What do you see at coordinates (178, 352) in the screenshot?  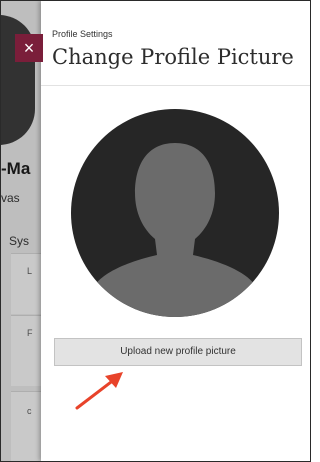 I see `upload-new-profile-picture-button: Upload new profile picture` at bounding box center [178, 352].